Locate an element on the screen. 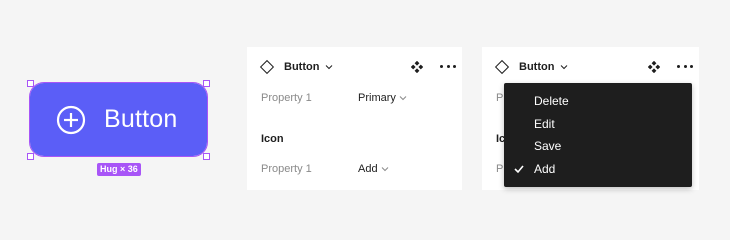 This screenshot has height=240, width=730. section-title-icon: Icon is located at coordinates (272, 139).